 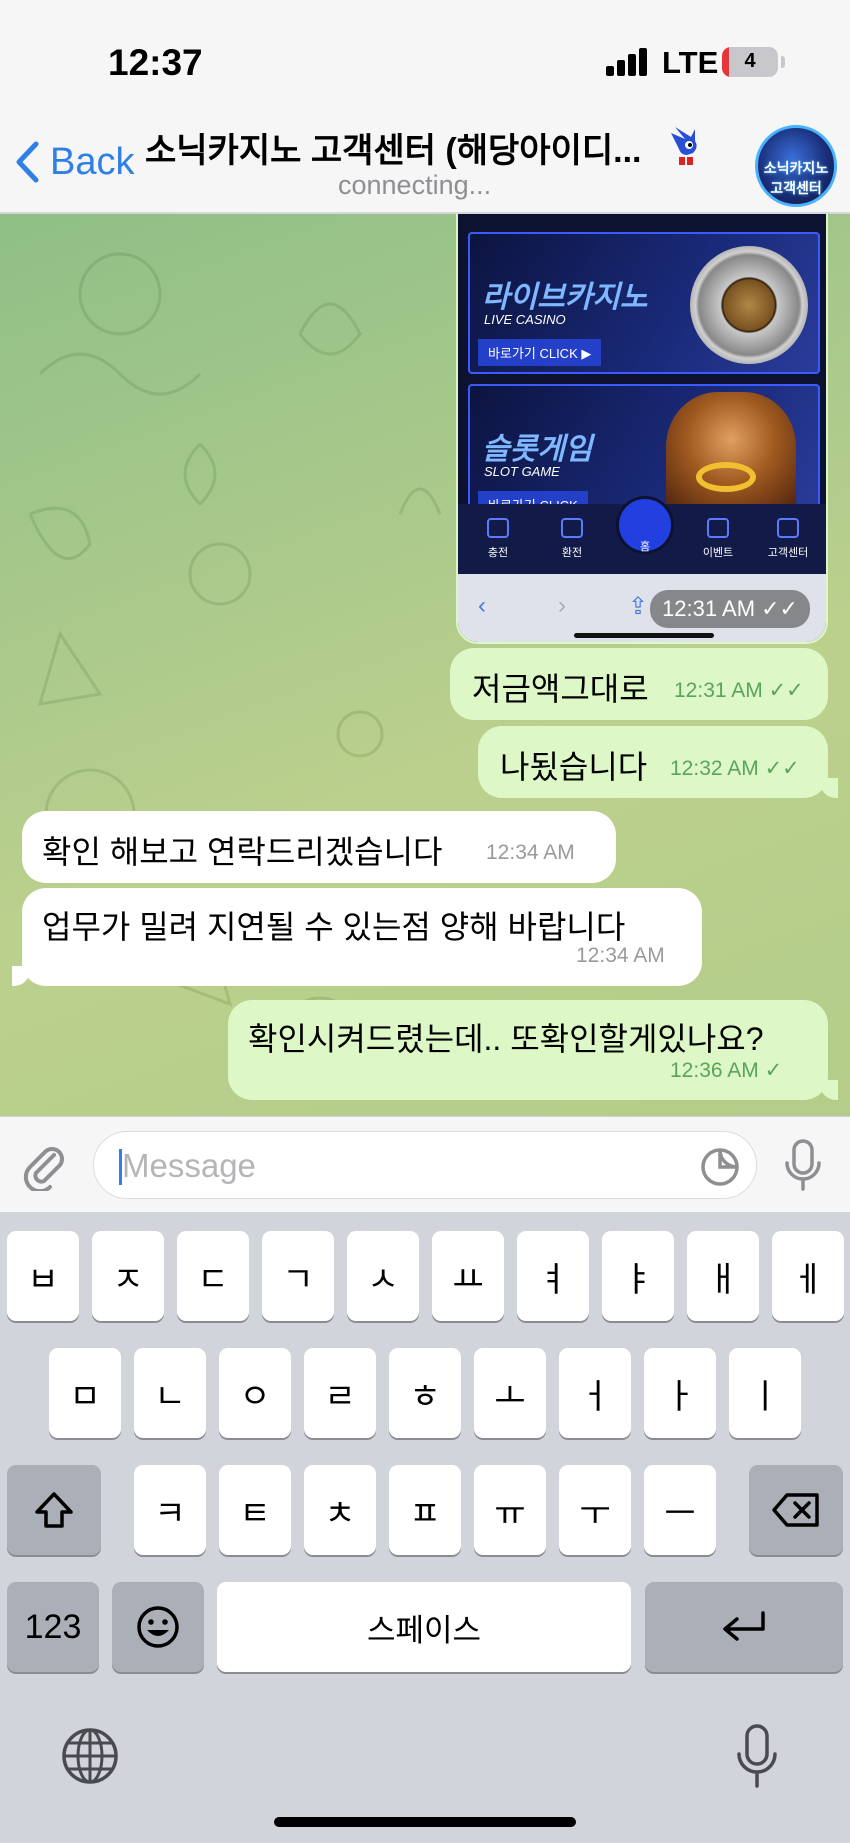 I want to click on battery-nub, so click(x=783, y=62).